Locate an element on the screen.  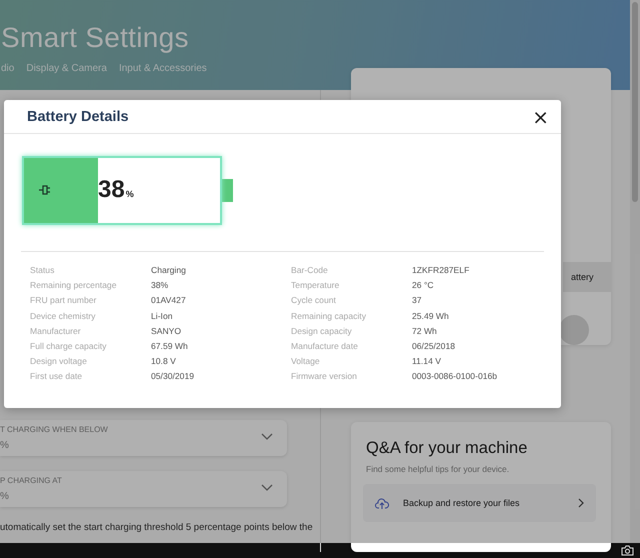
detail-label: Firmware version is located at coordinates (324, 376).